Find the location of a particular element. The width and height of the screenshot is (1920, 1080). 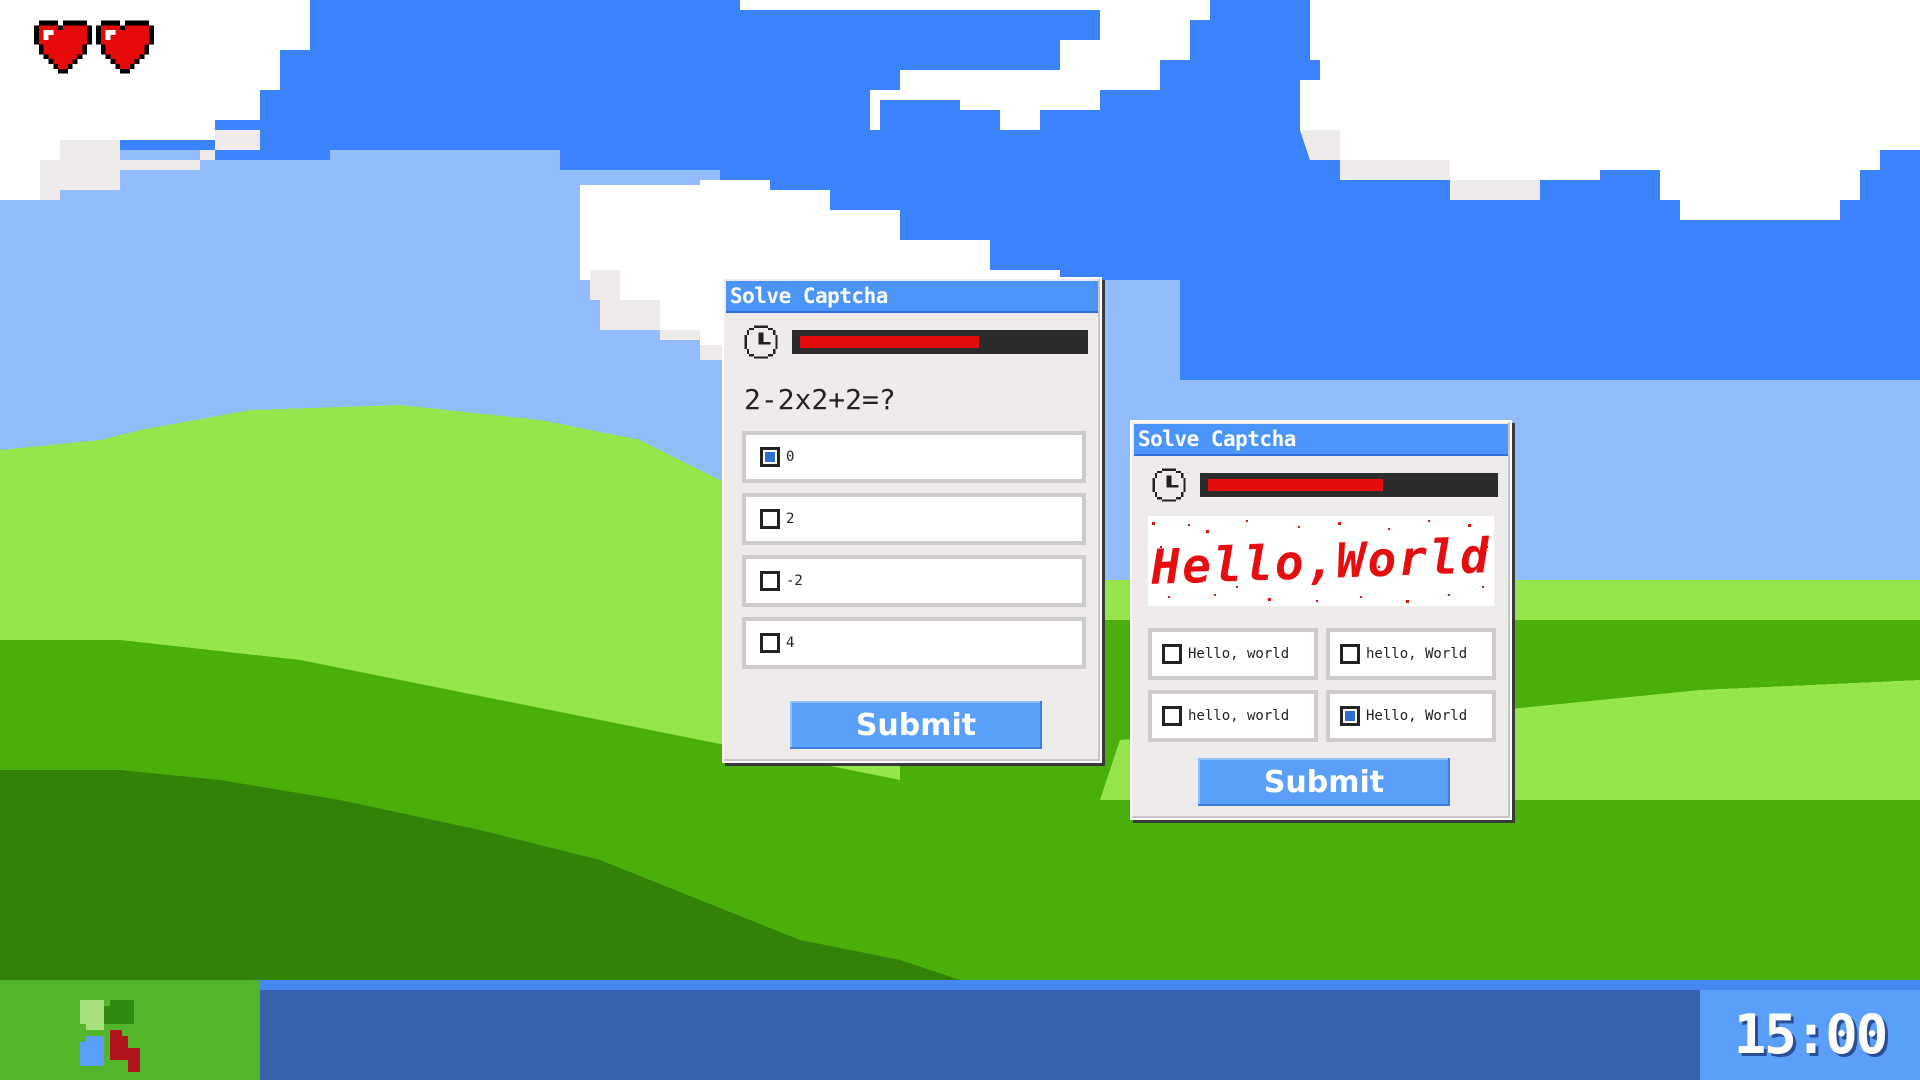

answer-label: 2 is located at coordinates (790, 519).